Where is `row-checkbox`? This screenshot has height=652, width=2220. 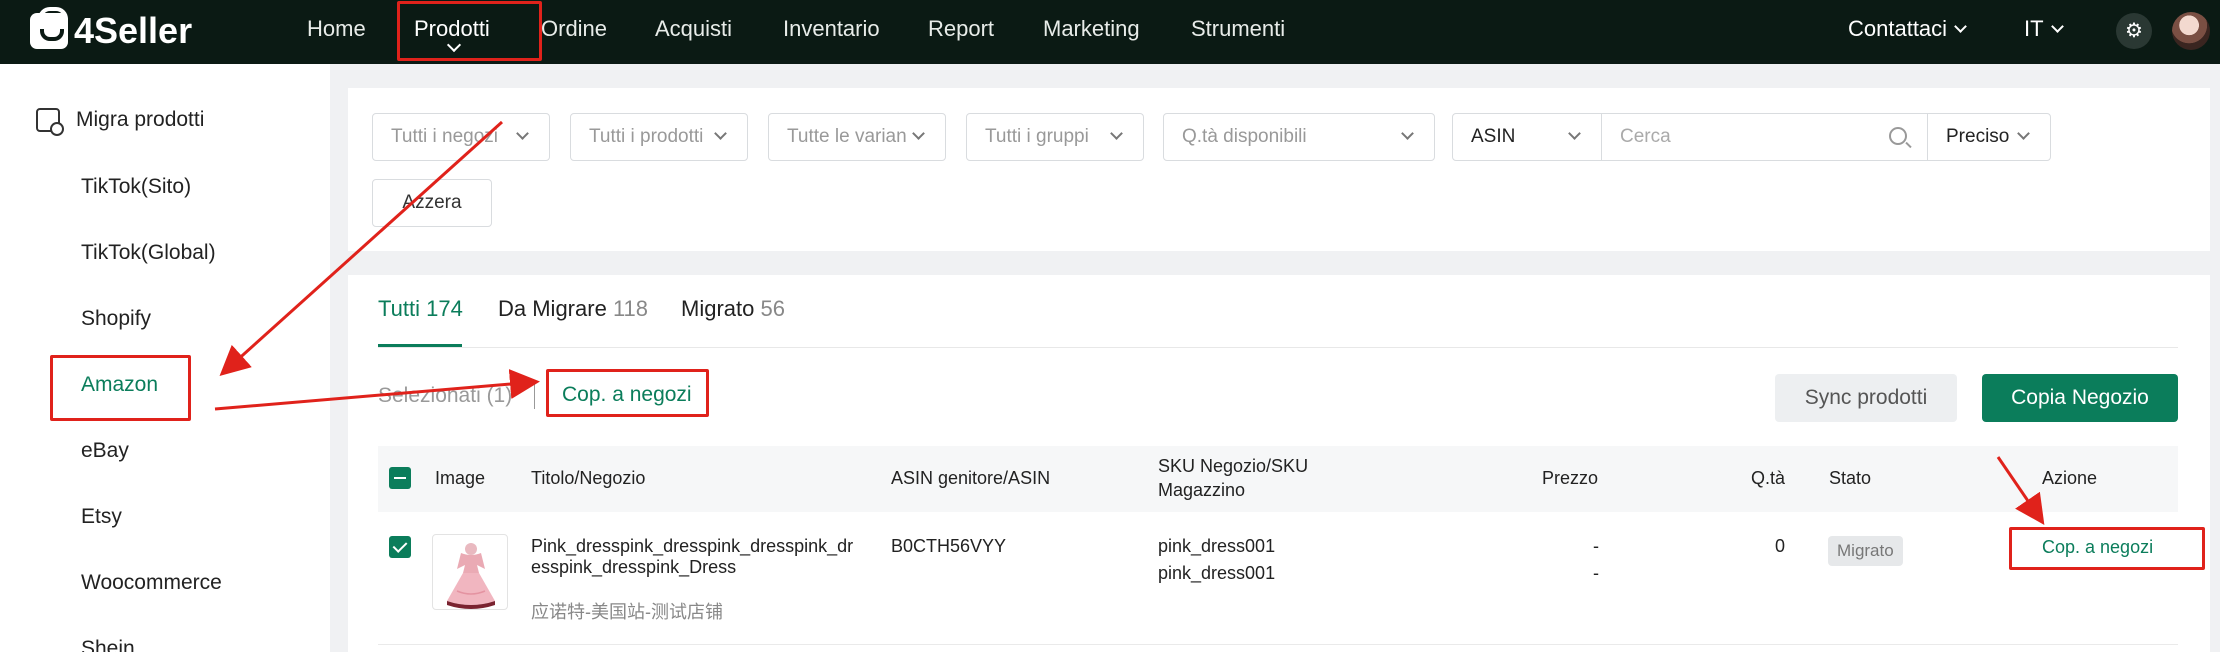 row-checkbox is located at coordinates (400, 547).